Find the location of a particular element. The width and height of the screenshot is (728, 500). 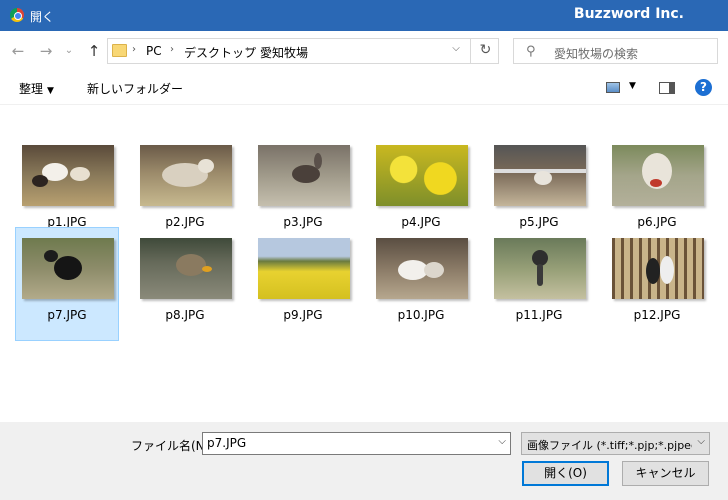

file-tile-selected: p7.JPG is located at coordinates (67, 284).